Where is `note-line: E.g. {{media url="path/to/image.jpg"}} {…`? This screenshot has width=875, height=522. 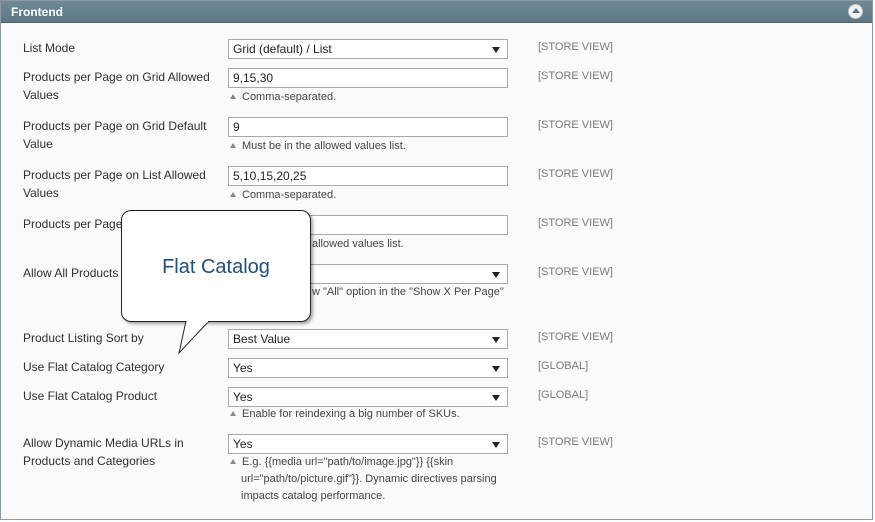
note-line: E.g. {{media url="path/to/image.jpg"}} {… is located at coordinates (375, 462).